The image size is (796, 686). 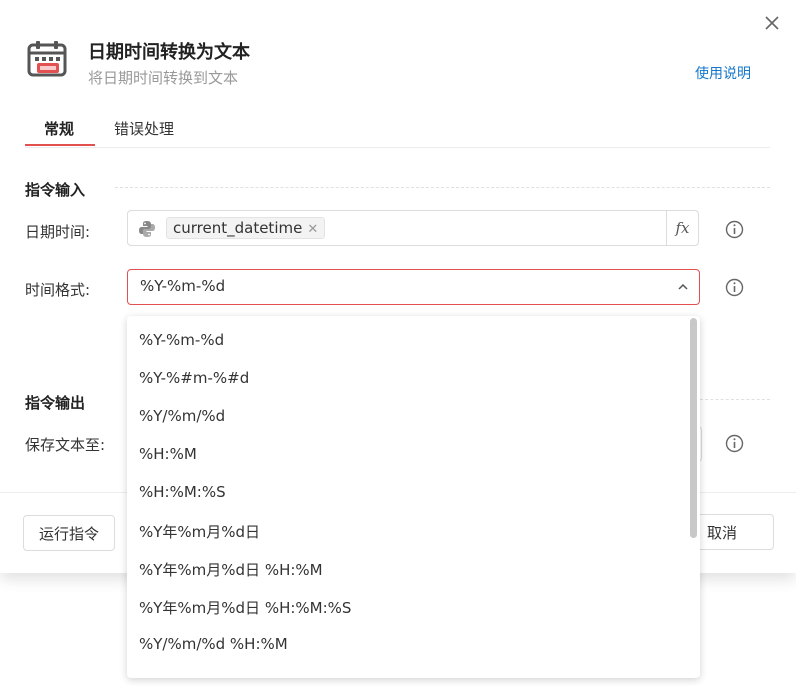 What do you see at coordinates (168, 454) in the screenshot?
I see `dropdown-option: %H:%M` at bounding box center [168, 454].